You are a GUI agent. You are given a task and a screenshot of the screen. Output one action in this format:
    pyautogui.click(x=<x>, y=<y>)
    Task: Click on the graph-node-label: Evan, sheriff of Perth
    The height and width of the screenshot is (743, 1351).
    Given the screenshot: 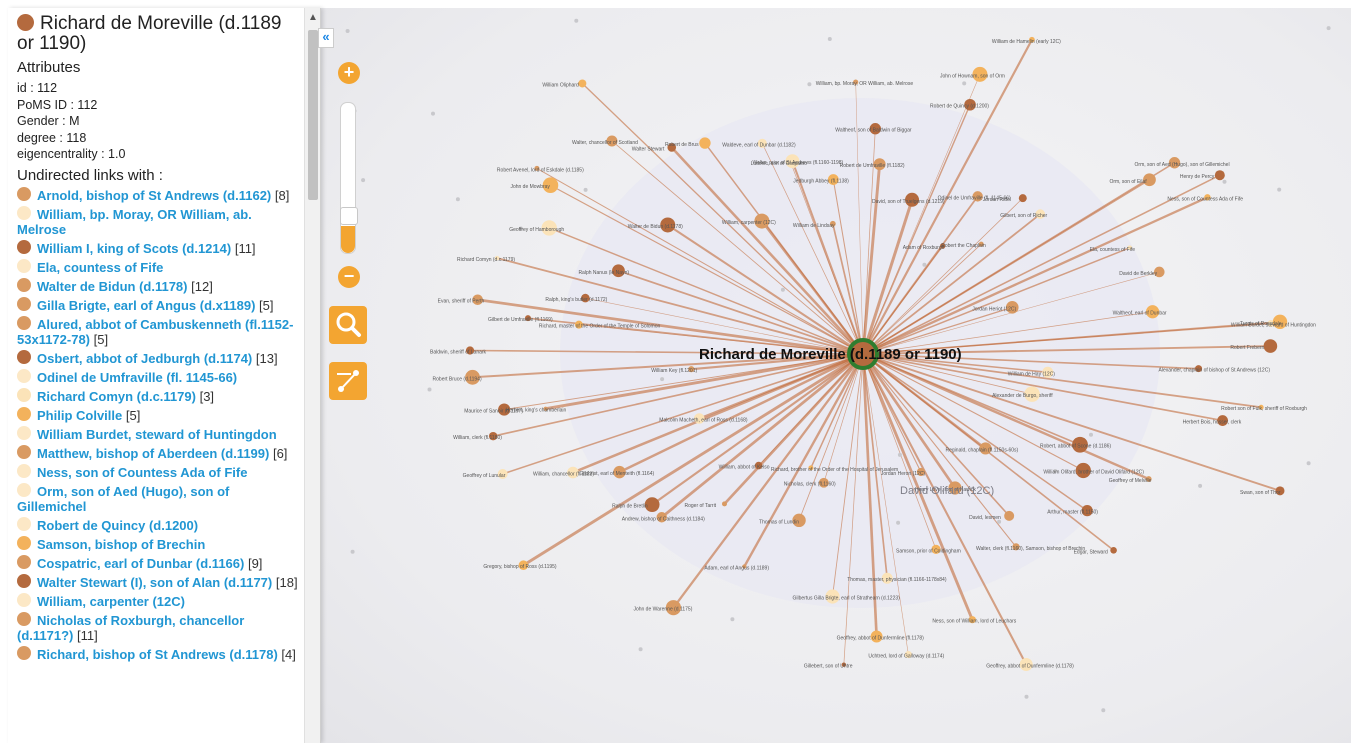 What is the action you would take?
    pyautogui.click(x=461, y=302)
    